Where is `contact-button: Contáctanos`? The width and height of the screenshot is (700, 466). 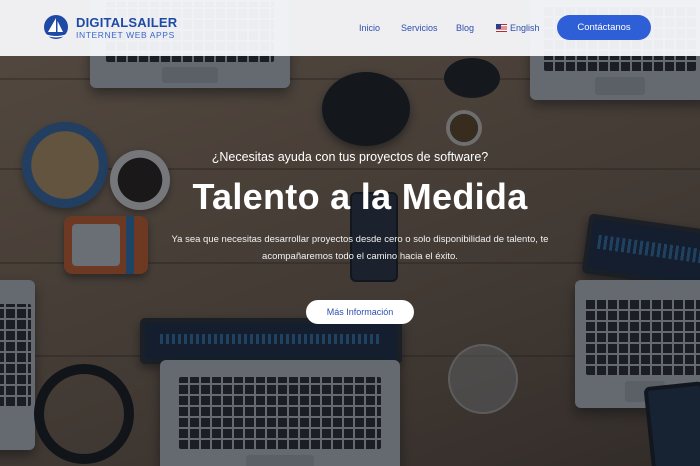 contact-button: Contáctanos is located at coordinates (604, 27).